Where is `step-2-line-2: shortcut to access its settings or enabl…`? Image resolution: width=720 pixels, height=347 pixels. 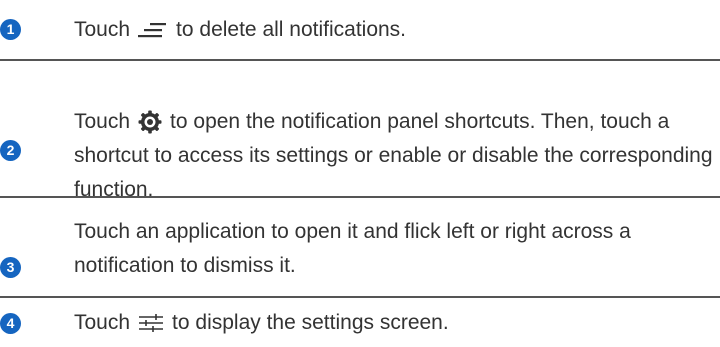
step-2-line-2: shortcut to access its settings or enabl… is located at coordinates (393, 155).